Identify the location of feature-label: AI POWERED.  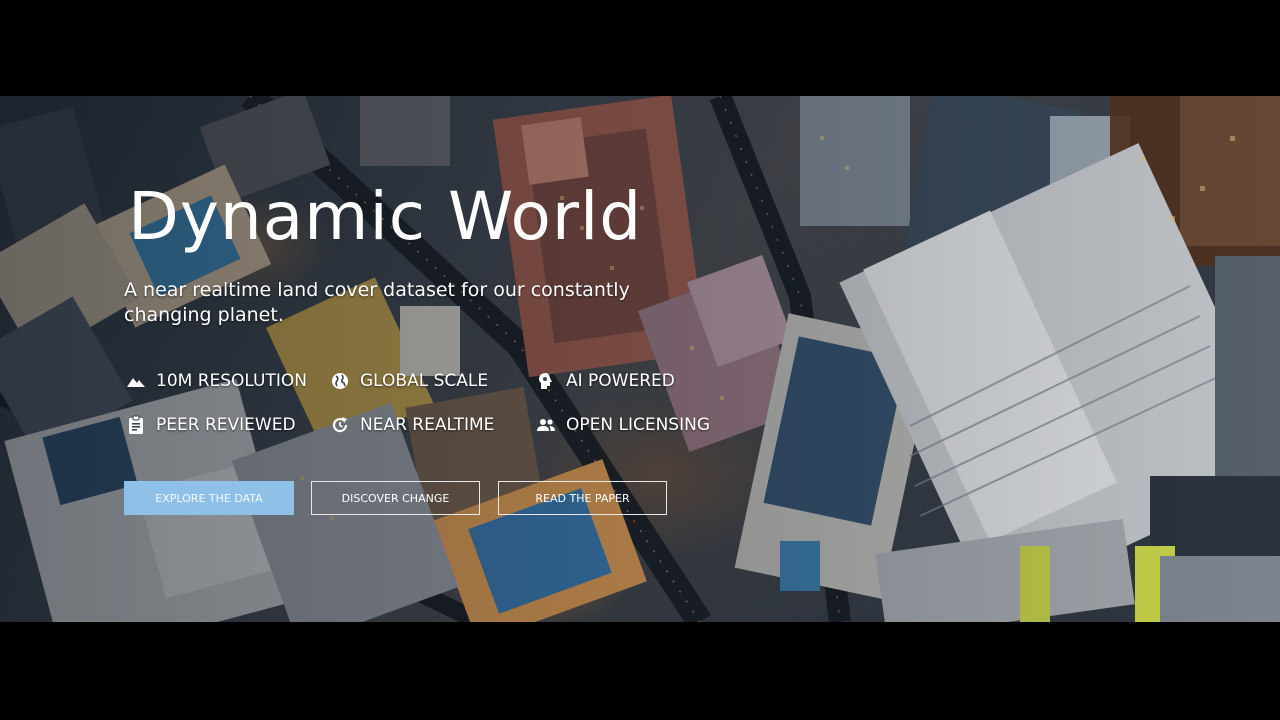
(620, 381).